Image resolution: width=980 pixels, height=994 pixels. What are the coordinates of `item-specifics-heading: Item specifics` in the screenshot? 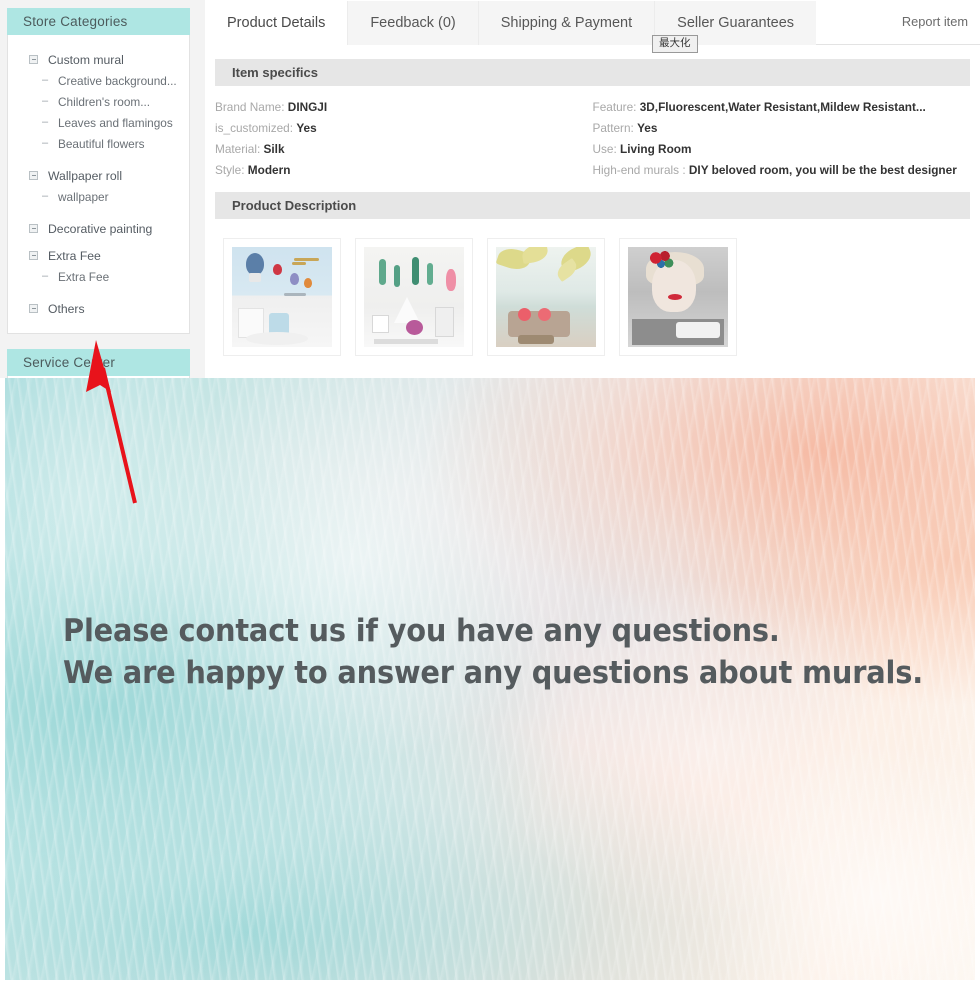 It's located at (592, 72).